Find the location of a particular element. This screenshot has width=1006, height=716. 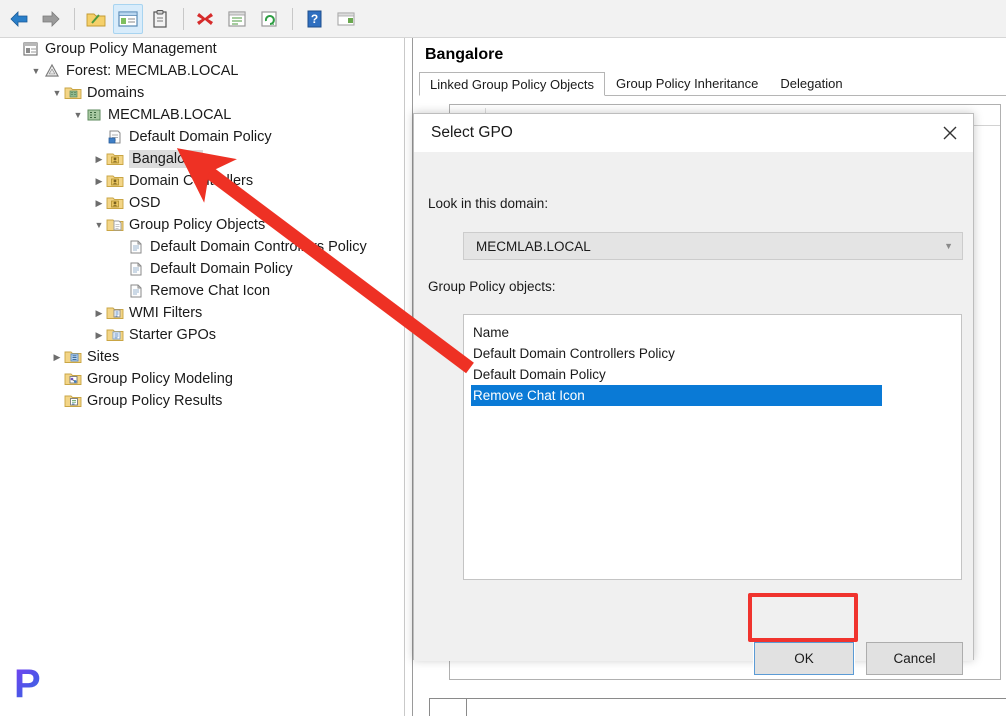

tree-item-group-policy-results: Group Policy Results is located at coordinates (202, 401).